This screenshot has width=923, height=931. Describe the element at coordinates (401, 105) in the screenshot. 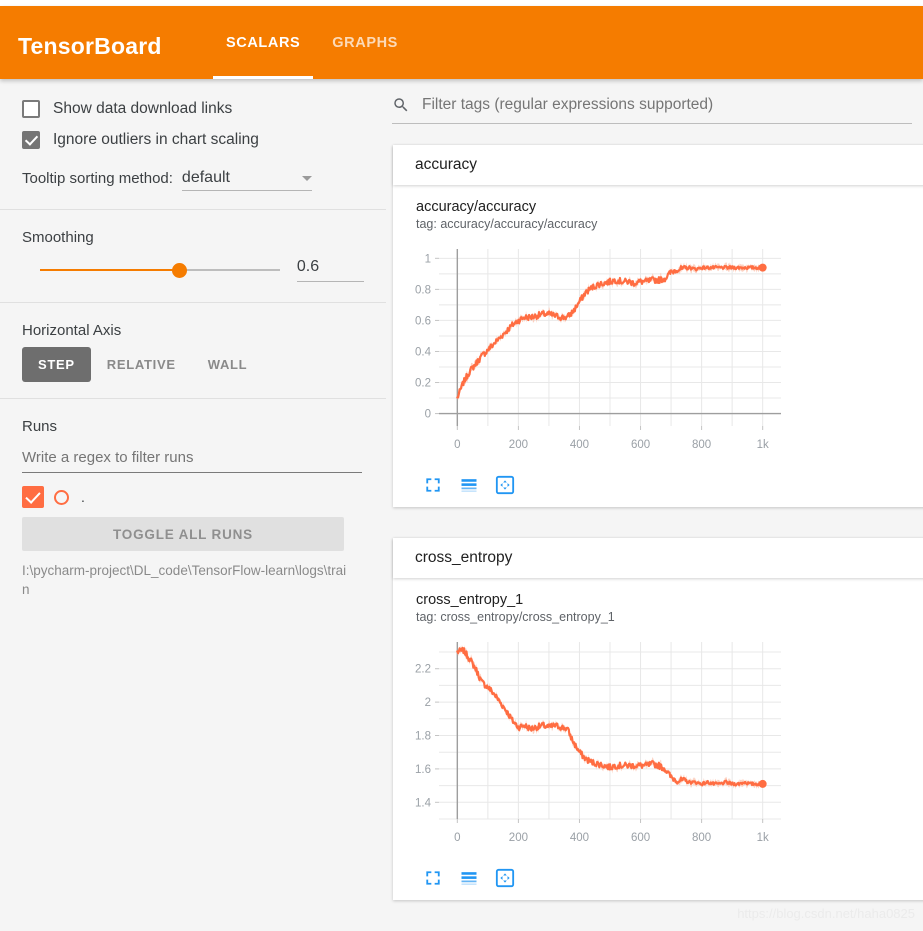

I see `search-icon` at that location.